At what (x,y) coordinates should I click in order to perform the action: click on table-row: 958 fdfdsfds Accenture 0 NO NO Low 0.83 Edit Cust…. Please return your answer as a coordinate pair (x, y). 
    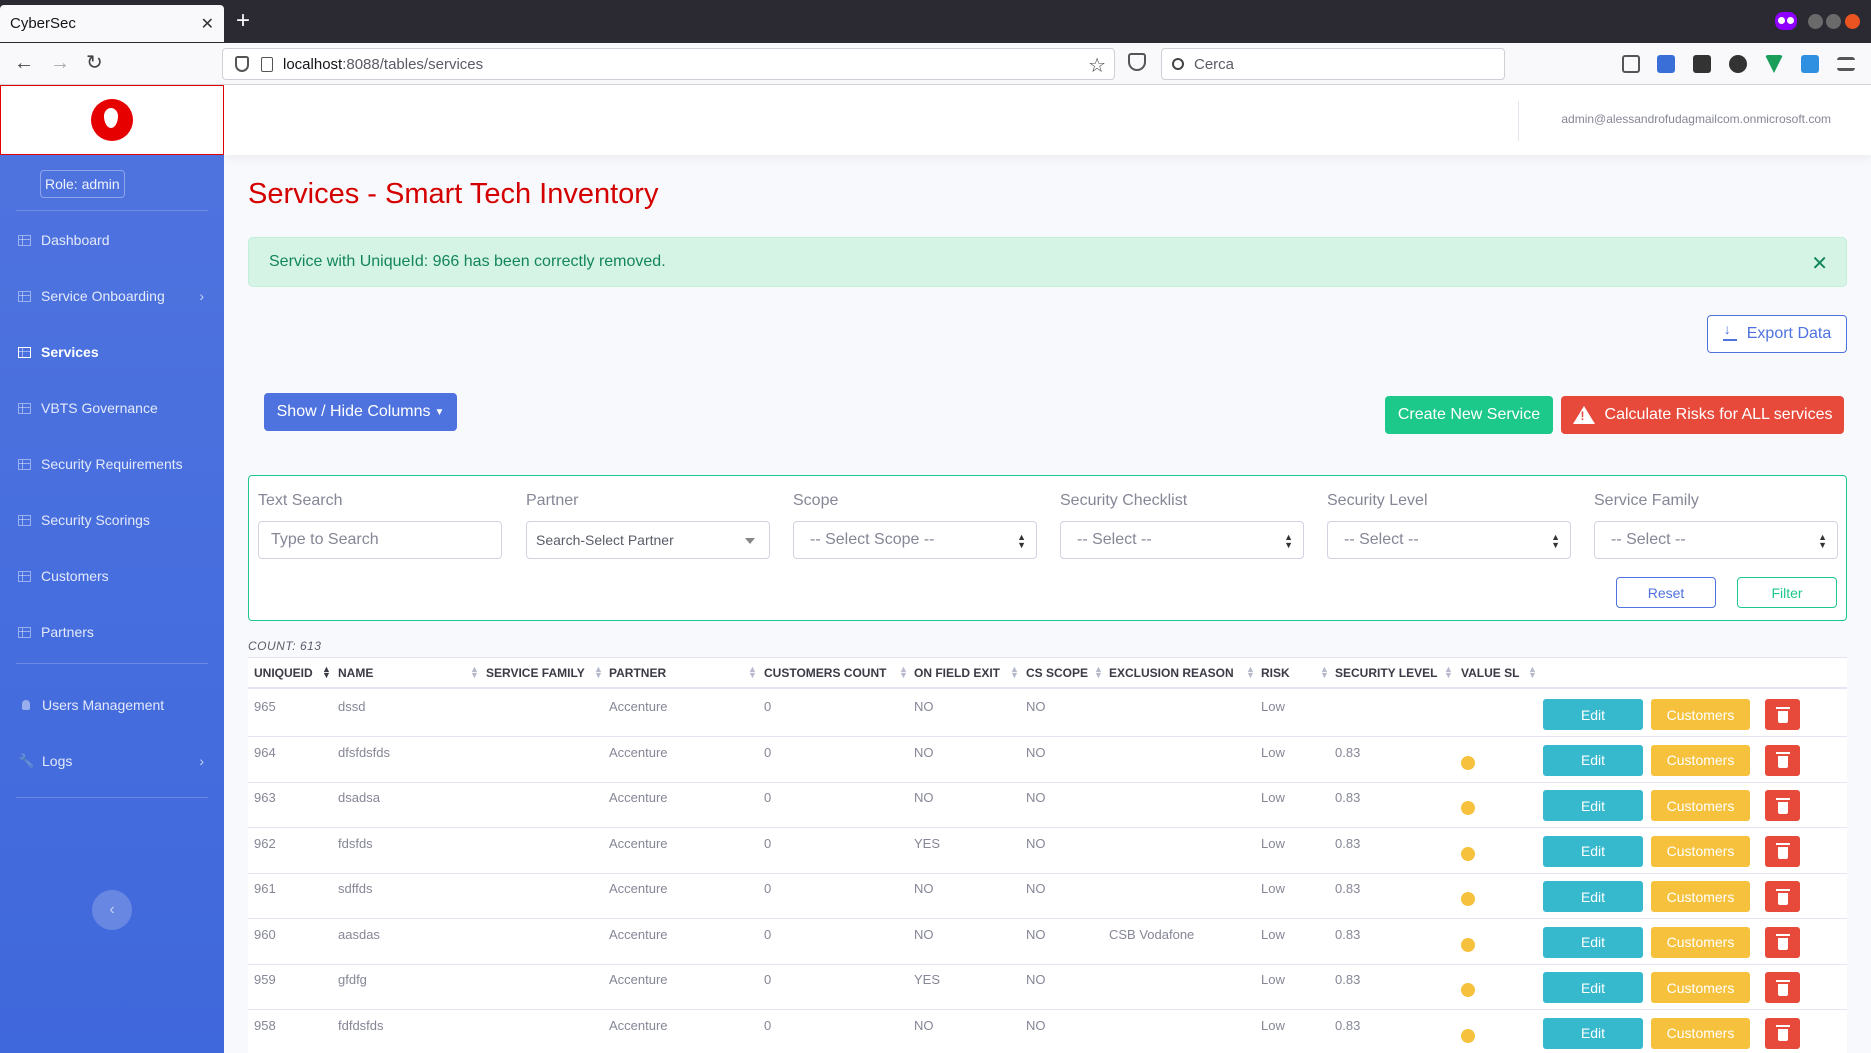
    Looking at the image, I should click on (1047, 1031).